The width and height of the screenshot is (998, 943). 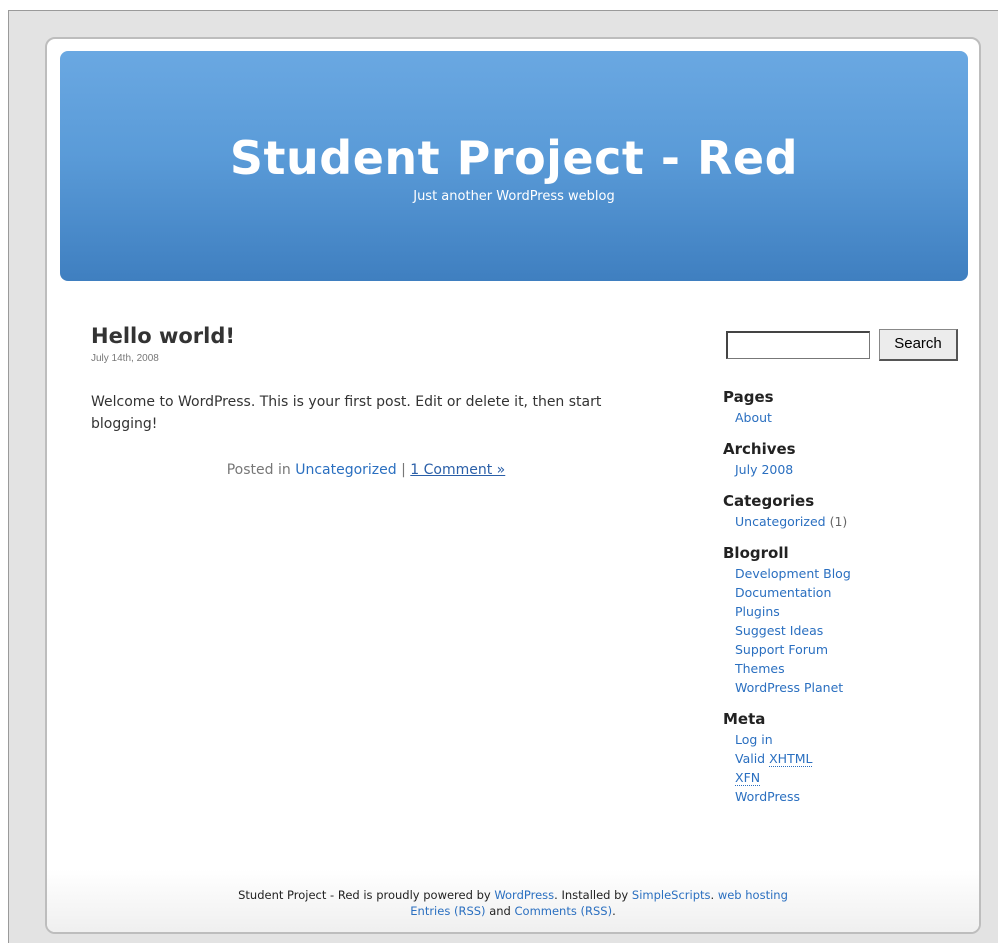 I want to click on blogroll-link-support-forum: Support Forum, so click(x=851, y=649).